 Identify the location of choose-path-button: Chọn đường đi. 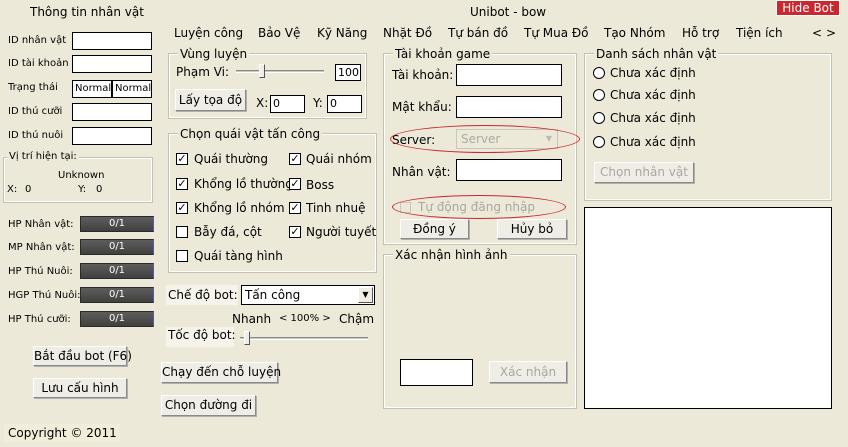
(208, 405).